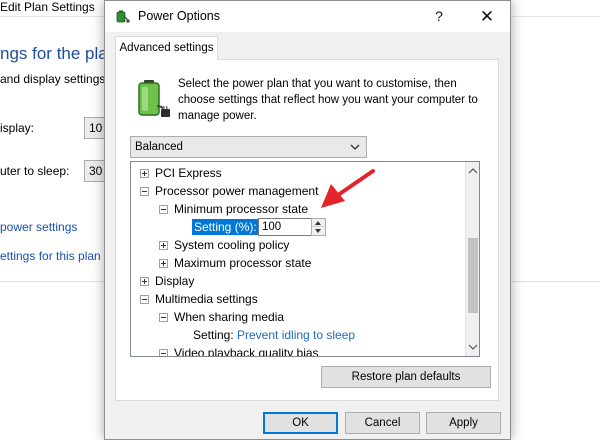 This screenshot has height=440, width=600. Describe the element at coordinates (298, 317) in the screenshot. I see `tree-item-sharing-media: When sharing media` at that location.